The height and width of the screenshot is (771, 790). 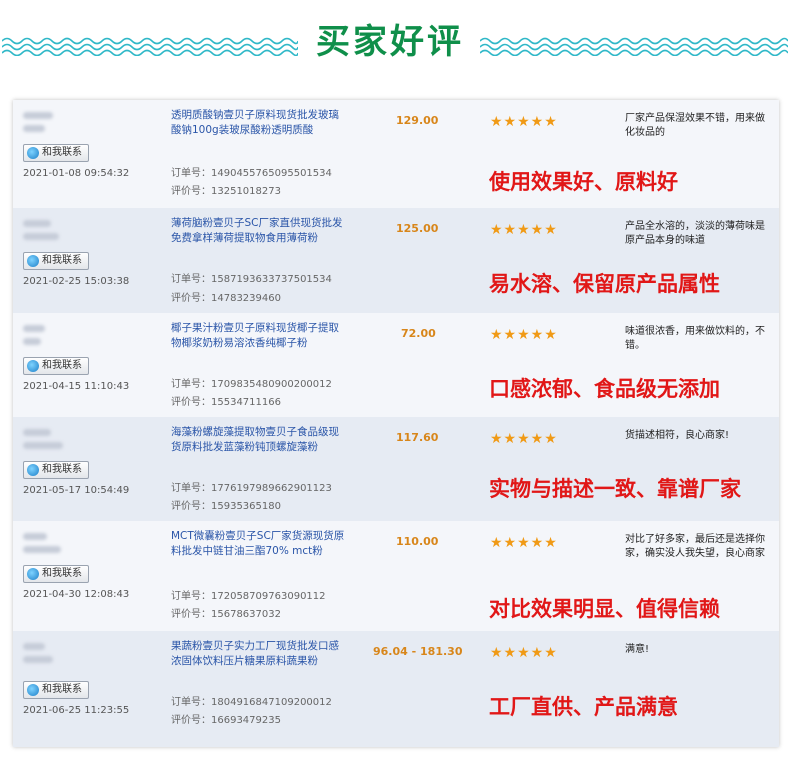 What do you see at coordinates (418, 651) in the screenshot?
I see `price: 96.04 - 181.30` at bounding box center [418, 651].